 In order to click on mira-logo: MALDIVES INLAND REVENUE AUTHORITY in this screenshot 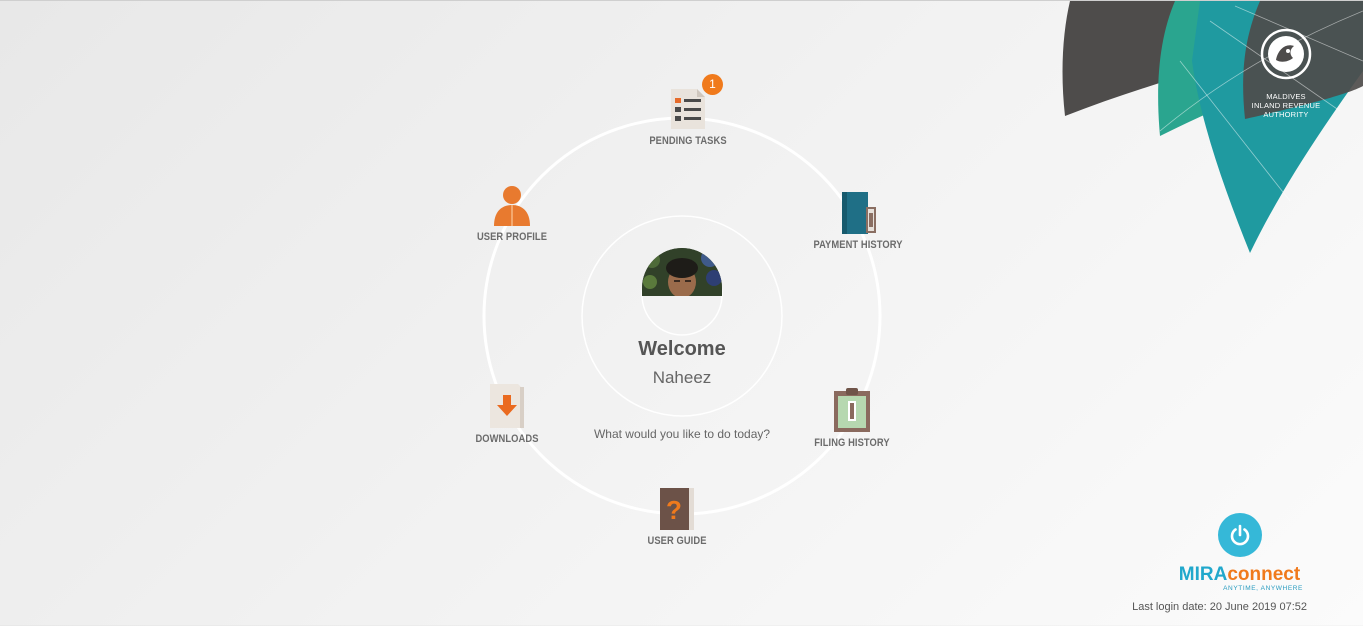, I will do `click(1286, 73)`.